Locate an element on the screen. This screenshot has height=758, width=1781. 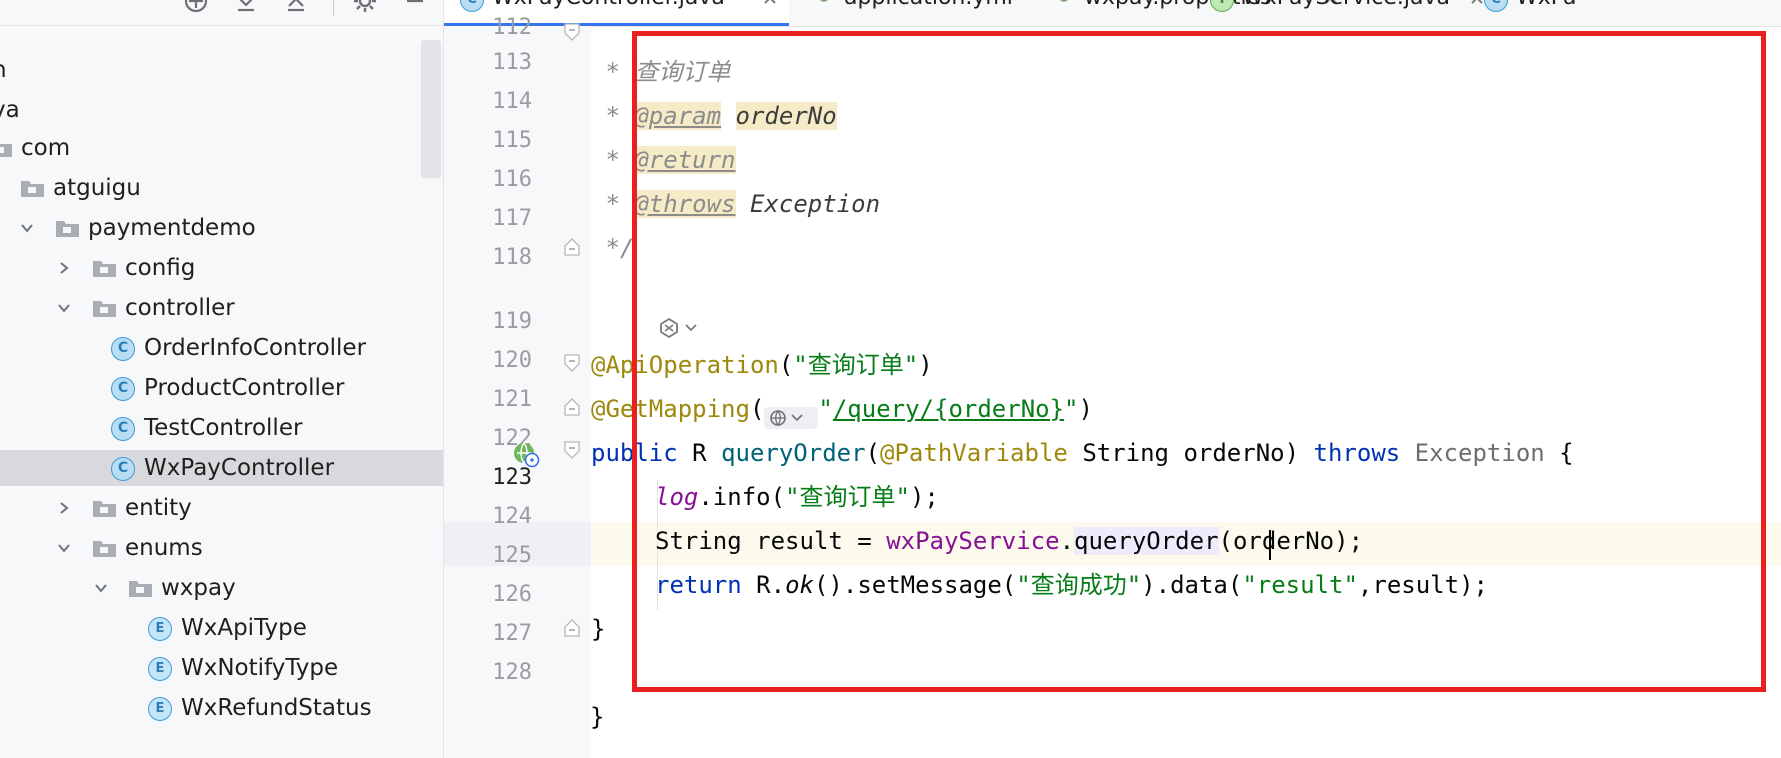
line-number: 115 is located at coordinates (488, 141).